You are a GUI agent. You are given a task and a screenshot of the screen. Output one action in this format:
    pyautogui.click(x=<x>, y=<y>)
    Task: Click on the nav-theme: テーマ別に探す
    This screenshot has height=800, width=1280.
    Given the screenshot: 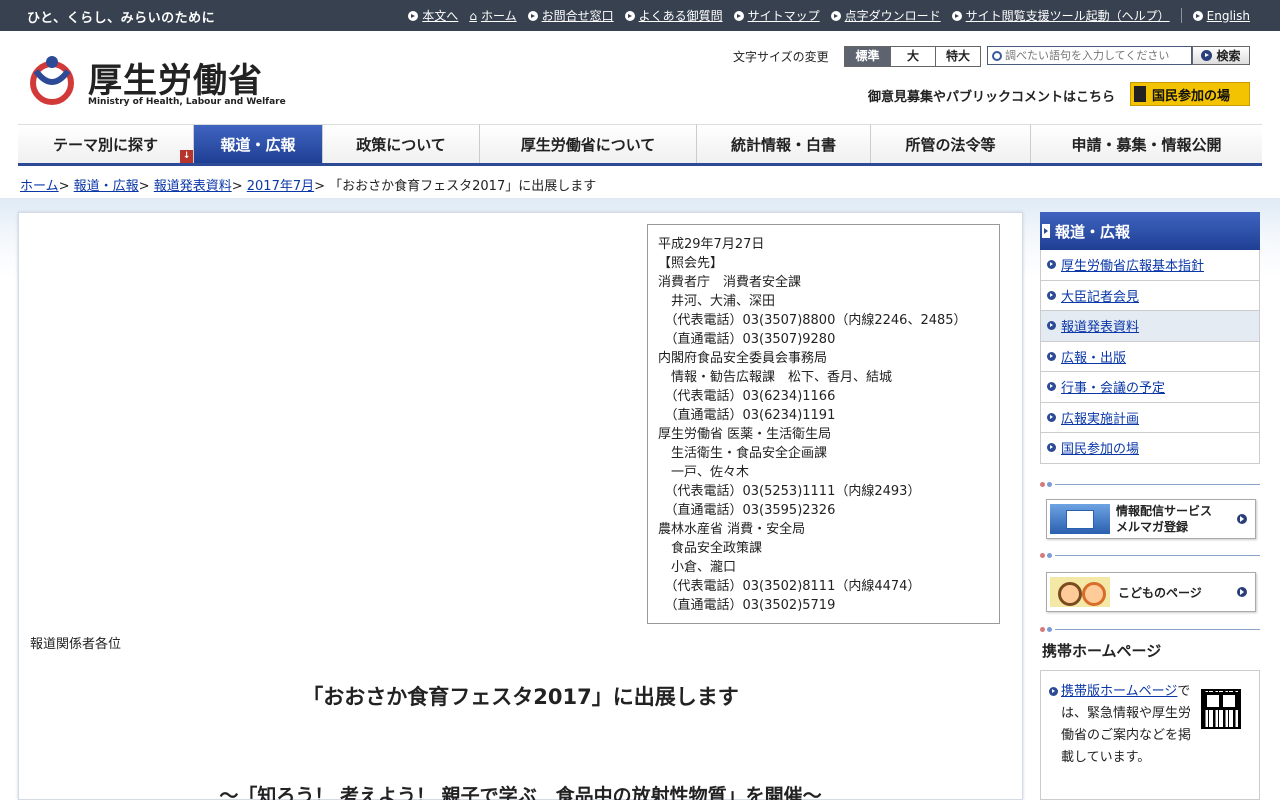 What is the action you would take?
    pyautogui.click(x=106, y=143)
    